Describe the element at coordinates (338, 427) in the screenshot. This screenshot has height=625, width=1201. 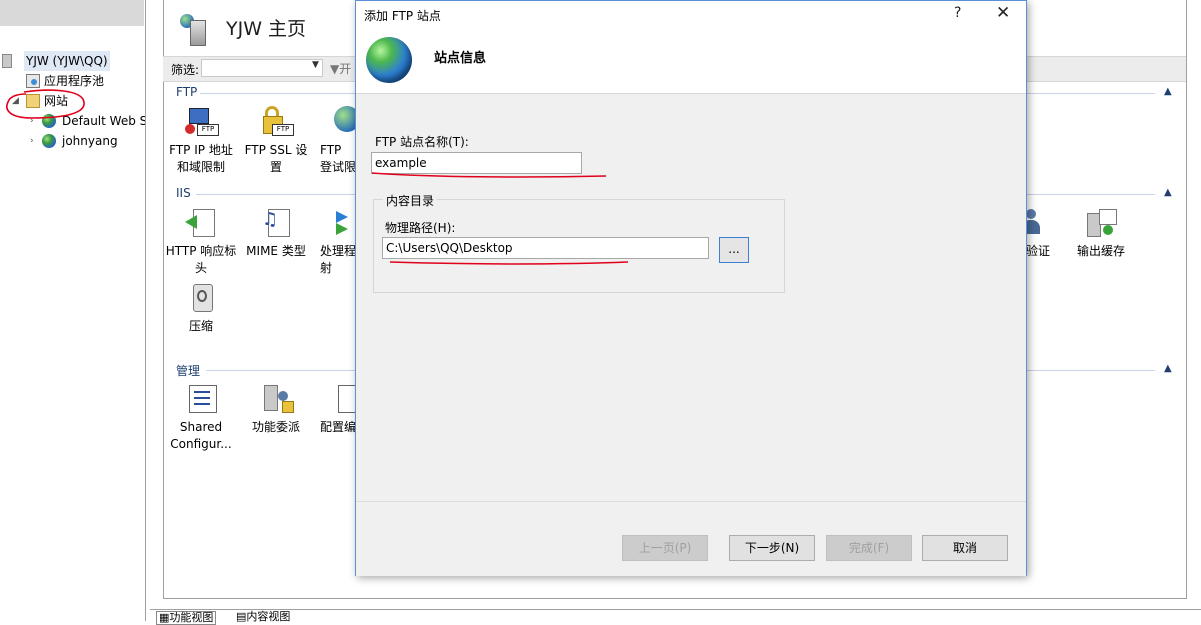
I see `tile-label: 配置编` at that location.